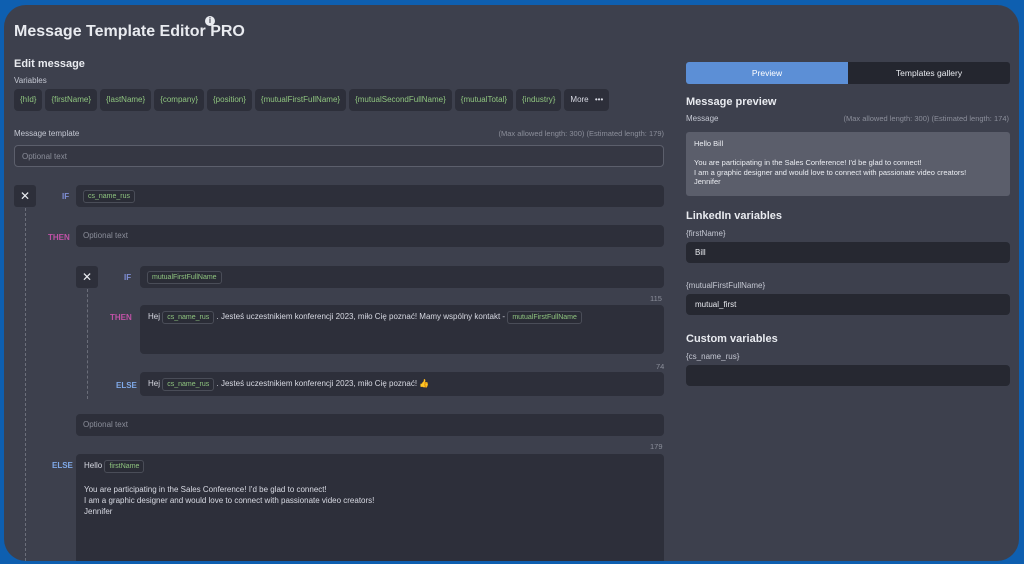 The width and height of the screenshot is (1024, 564). Describe the element at coordinates (370, 236) in the screenshot. I see `then-optional-input: Optional text` at that location.